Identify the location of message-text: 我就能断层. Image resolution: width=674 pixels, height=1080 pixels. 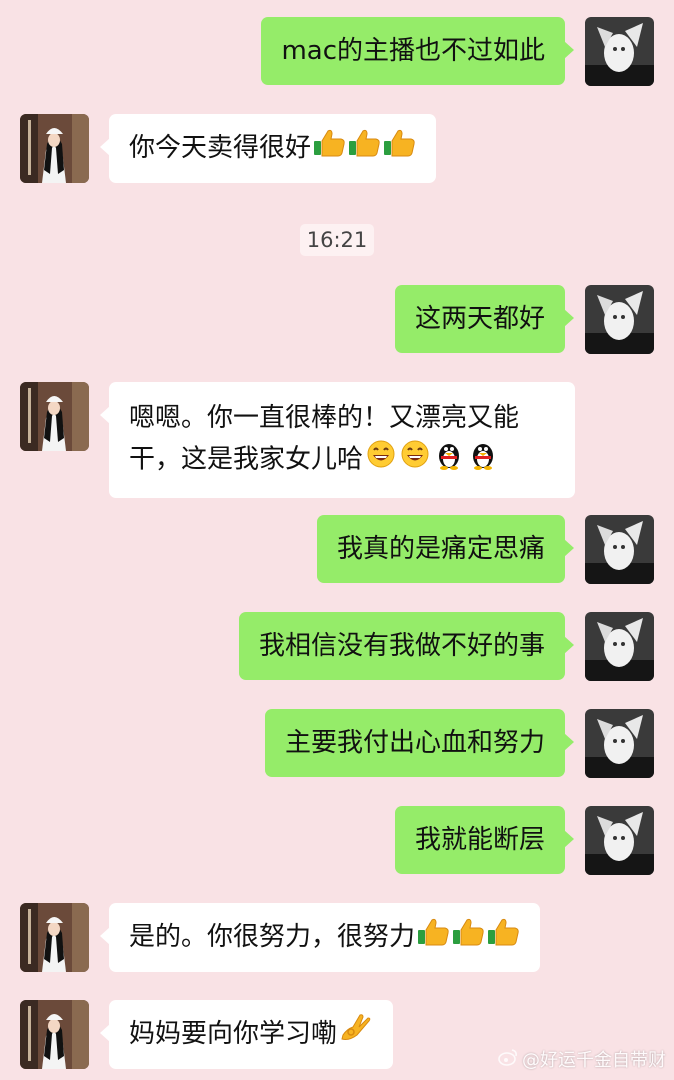
(479, 840).